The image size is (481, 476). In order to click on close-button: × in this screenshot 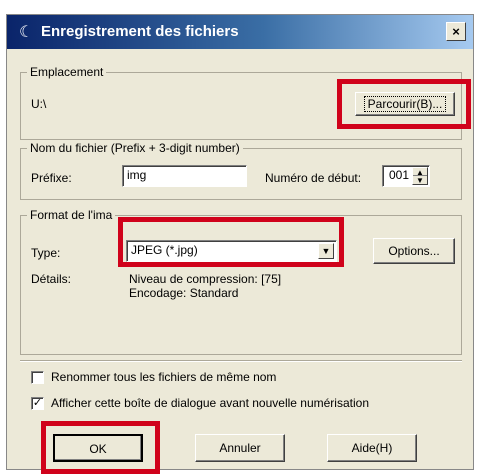, I will do `click(456, 31)`.